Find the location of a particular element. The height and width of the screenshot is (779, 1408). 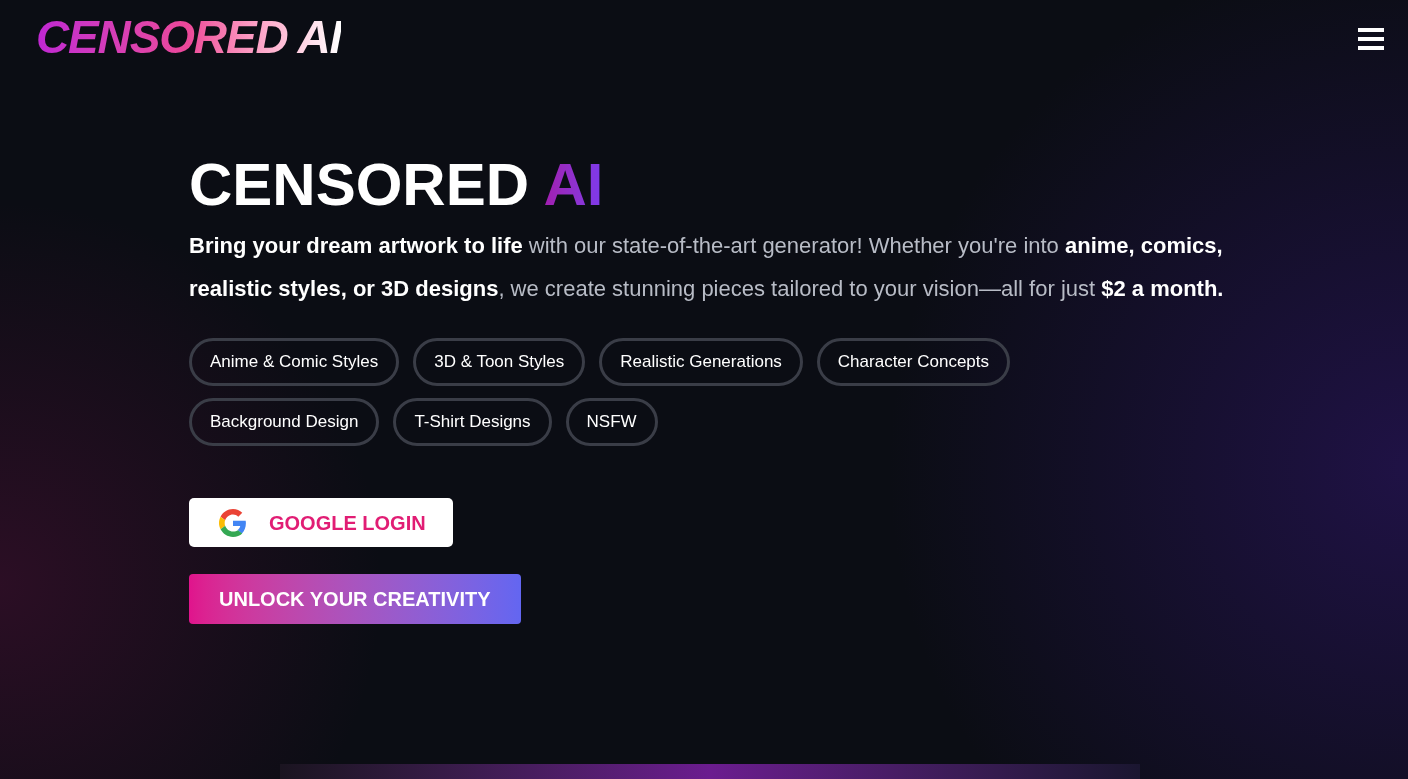

hero-description: Bring your dream artwork to life with our state-of-the-art generator! Whether you're into anime, comics, realistic styles, or 3D designs, we create stunning pieces tailored to your vision—all for just $2 a month. is located at coordinates (707, 267).